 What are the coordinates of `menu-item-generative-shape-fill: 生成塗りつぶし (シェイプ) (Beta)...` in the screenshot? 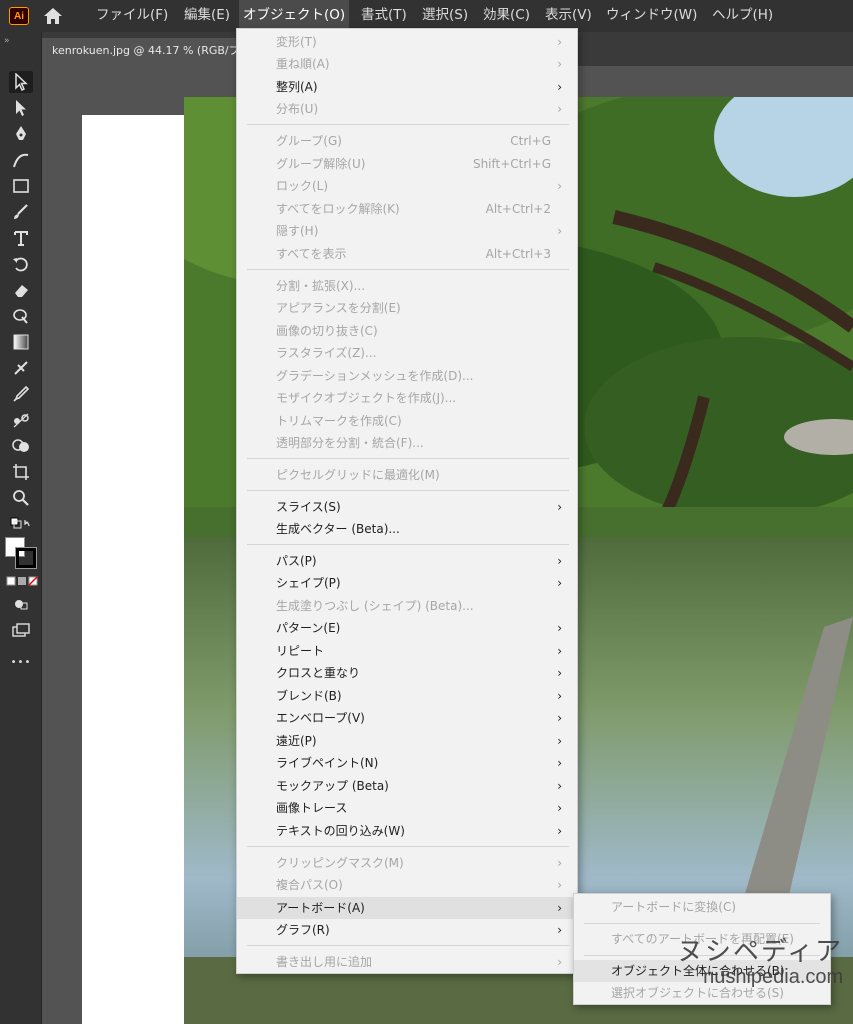 It's located at (407, 606).